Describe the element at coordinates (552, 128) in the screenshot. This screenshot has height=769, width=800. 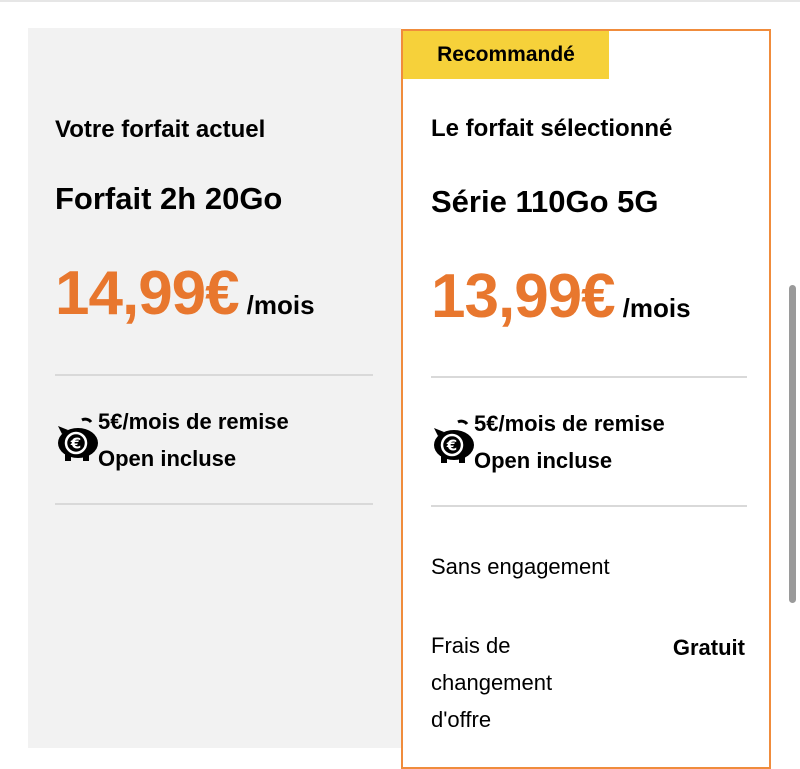
I see `selected-plan-heading: Le forfait sélectionné` at that location.